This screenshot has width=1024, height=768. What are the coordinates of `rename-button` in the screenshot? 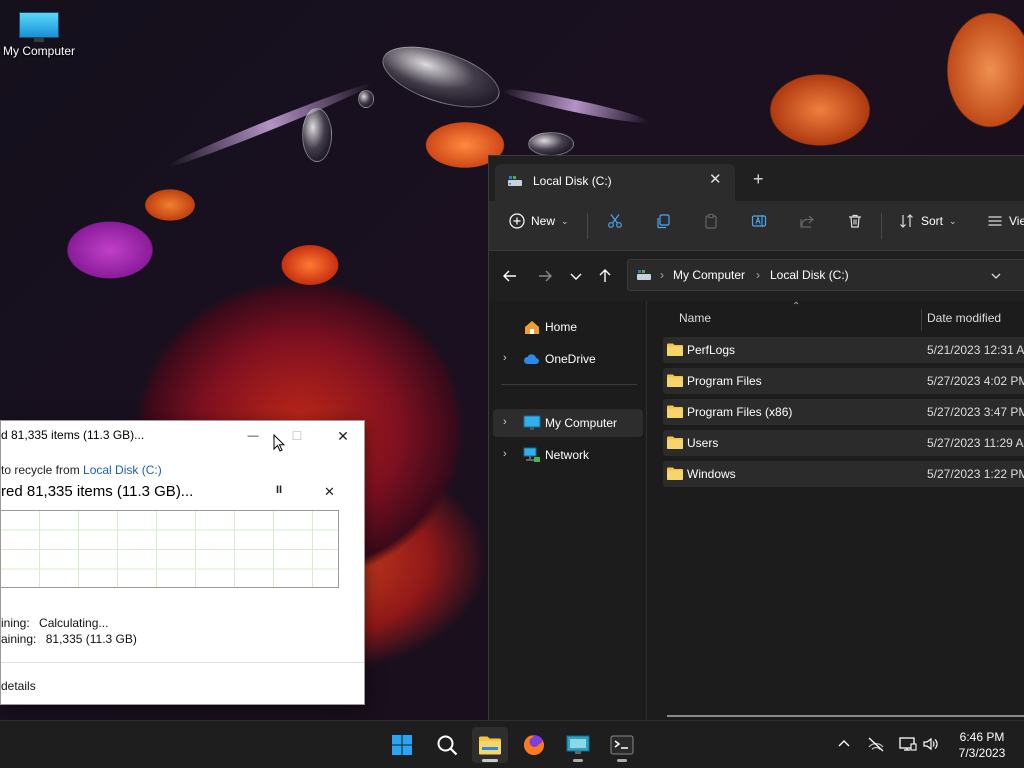 It's located at (759, 221).